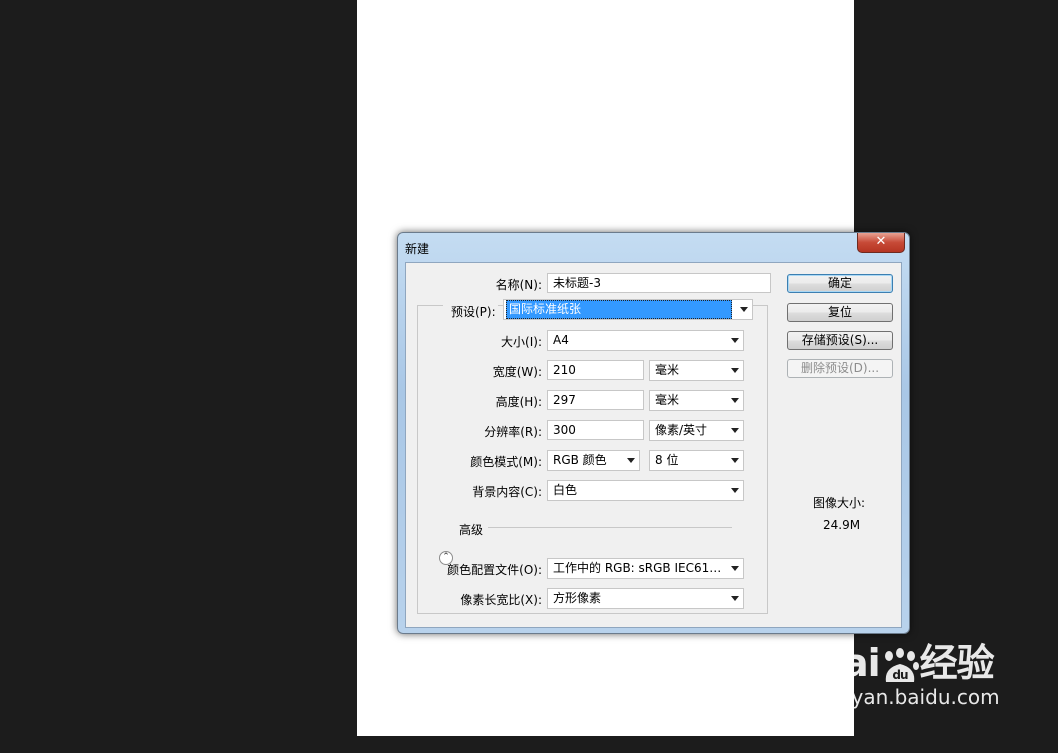 The width and height of the screenshot is (1058, 753). I want to click on pixel-aspect-select: 方形像素, so click(645, 598).